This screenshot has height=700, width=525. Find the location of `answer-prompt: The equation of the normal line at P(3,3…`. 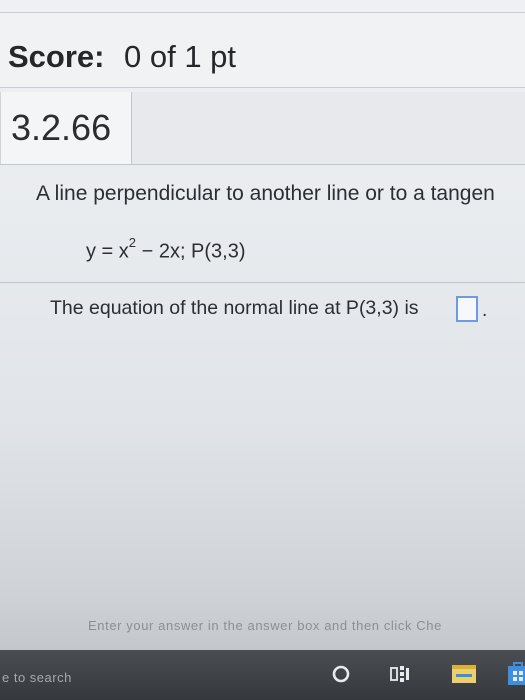

answer-prompt: The equation of the normal line at P(3,3… is located at coordinates (234, 308).